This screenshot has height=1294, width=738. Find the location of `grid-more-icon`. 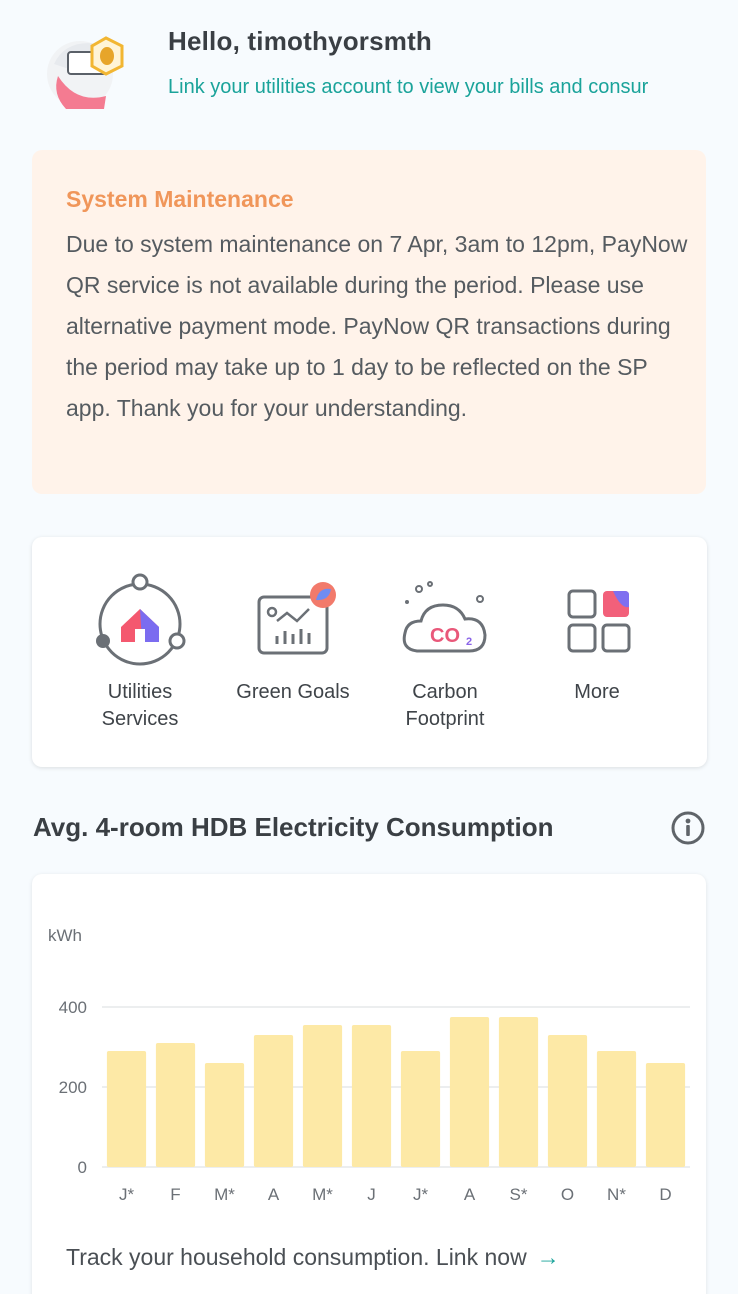

grid-more-icon is located at coordinates (599, 621).